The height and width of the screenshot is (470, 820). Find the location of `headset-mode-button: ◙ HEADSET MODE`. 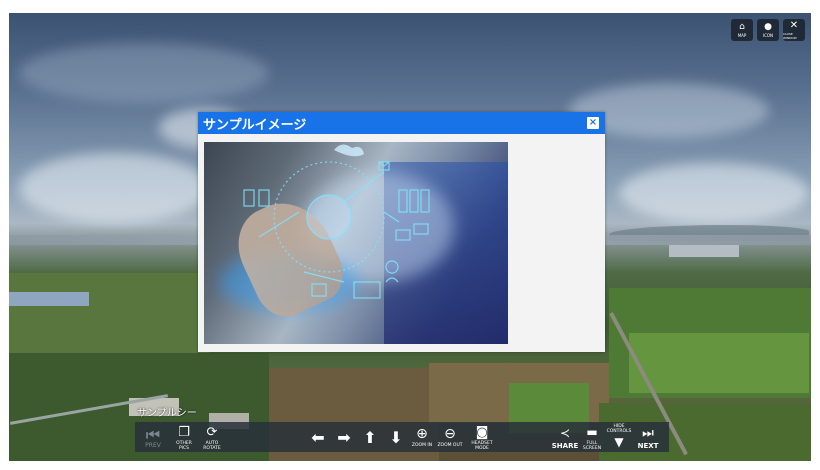

headset-mode-button: ◙ HEADSET MODE is located at coordinates (482, 437).